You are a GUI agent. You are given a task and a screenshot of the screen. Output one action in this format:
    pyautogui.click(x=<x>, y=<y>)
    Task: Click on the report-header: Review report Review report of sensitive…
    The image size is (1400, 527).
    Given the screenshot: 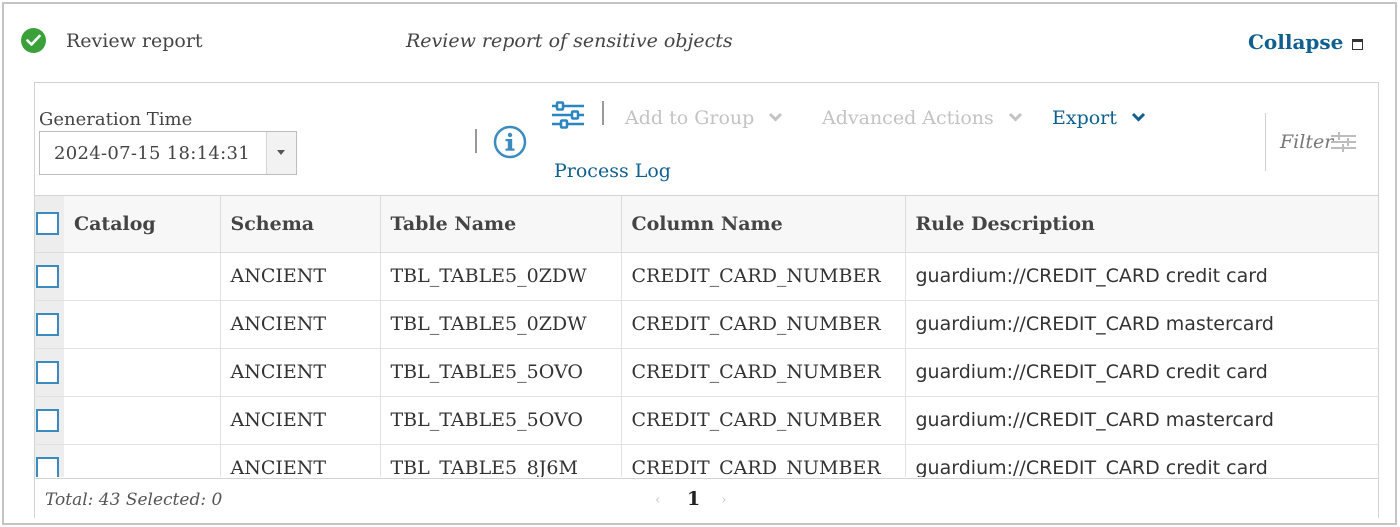 What is the action you would take?
    pyautogui.click(x=699, y=41)
    